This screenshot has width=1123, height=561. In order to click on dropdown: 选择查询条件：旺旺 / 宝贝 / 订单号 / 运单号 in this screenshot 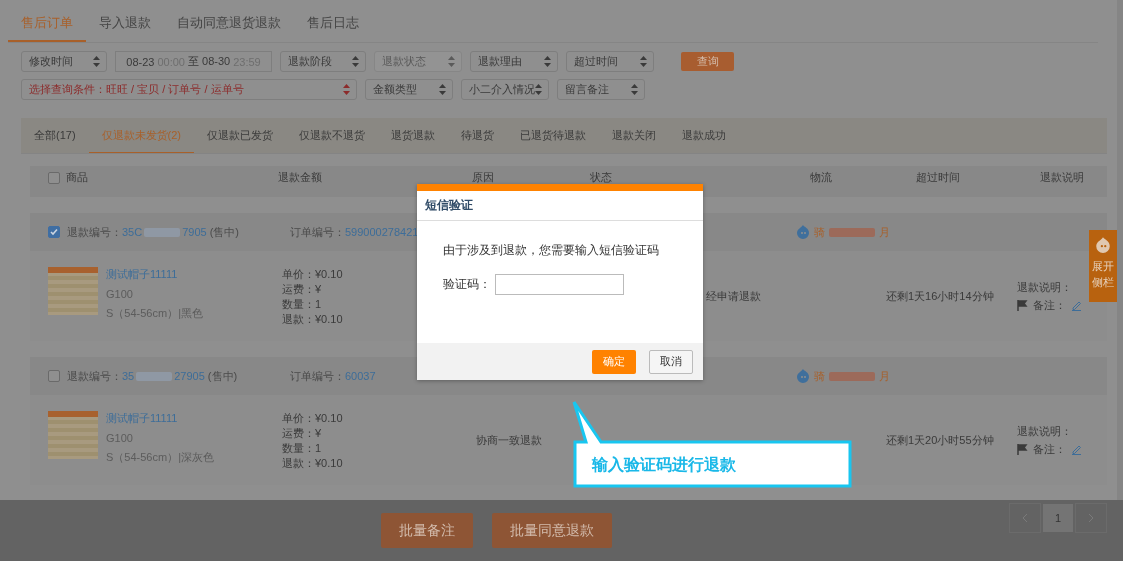, I will do `click(189, 89)`.